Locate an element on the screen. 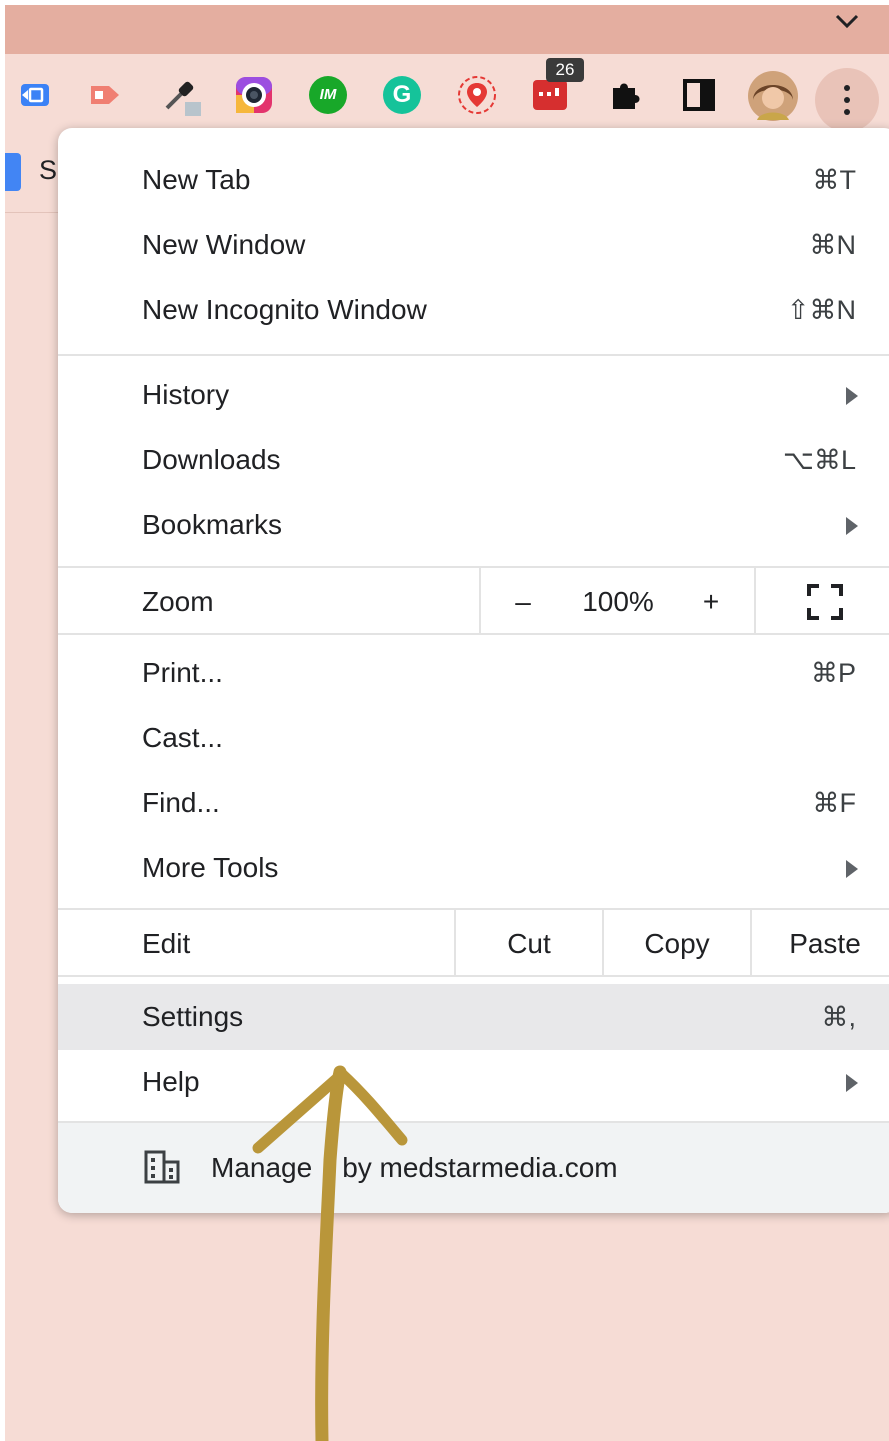 The image size is (889, 1441). menu-item-label: New Window is located at coordinates (224, 244).